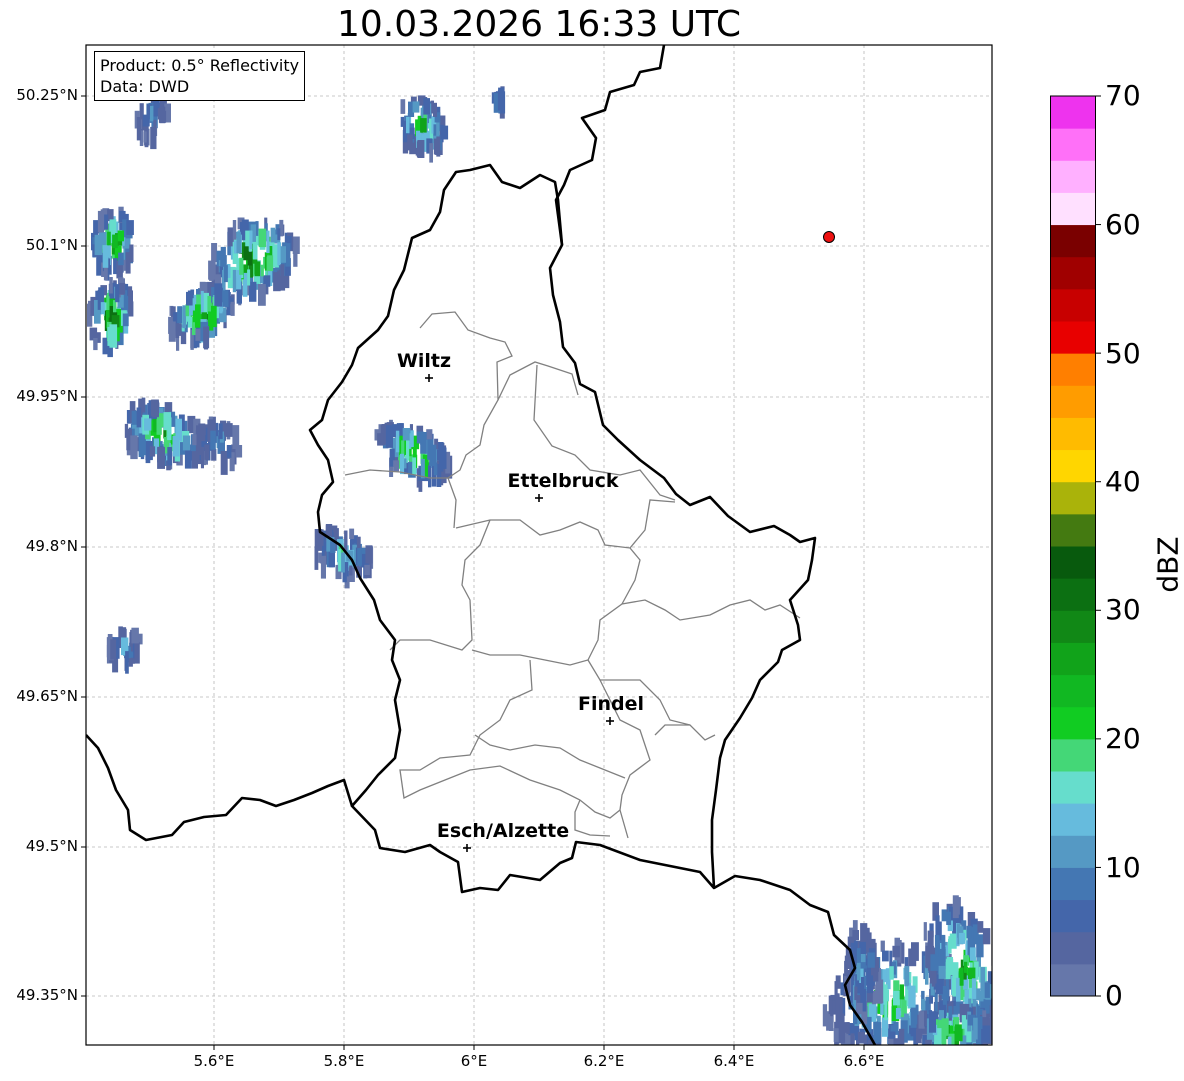 This screenshot has width=1184, height=1081. Describe the element at coordinates (51, 546) in the screenshot. I see `lat-tick-label: 49.8°N` at that location.